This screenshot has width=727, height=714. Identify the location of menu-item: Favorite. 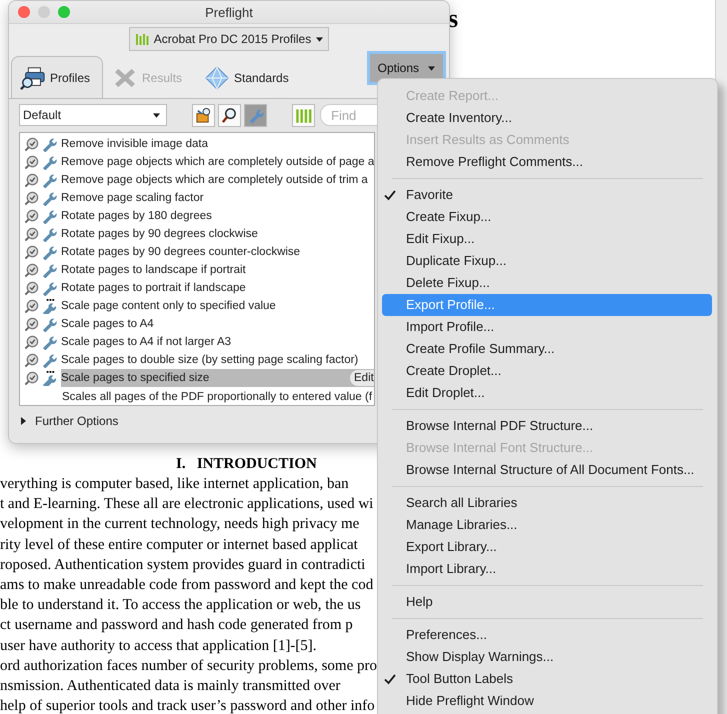
(547, 195).